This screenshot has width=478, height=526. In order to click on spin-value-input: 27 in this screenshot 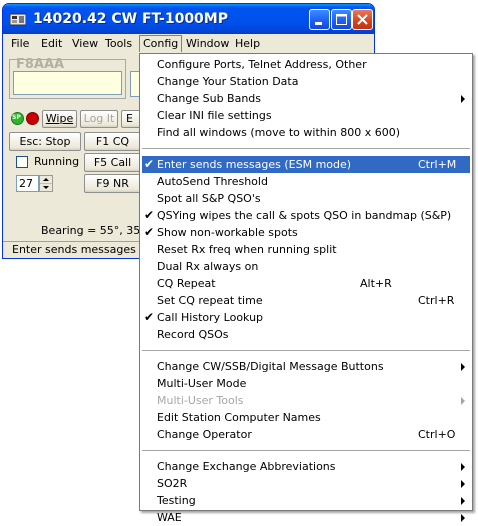, I will do `click(27, 183)`.